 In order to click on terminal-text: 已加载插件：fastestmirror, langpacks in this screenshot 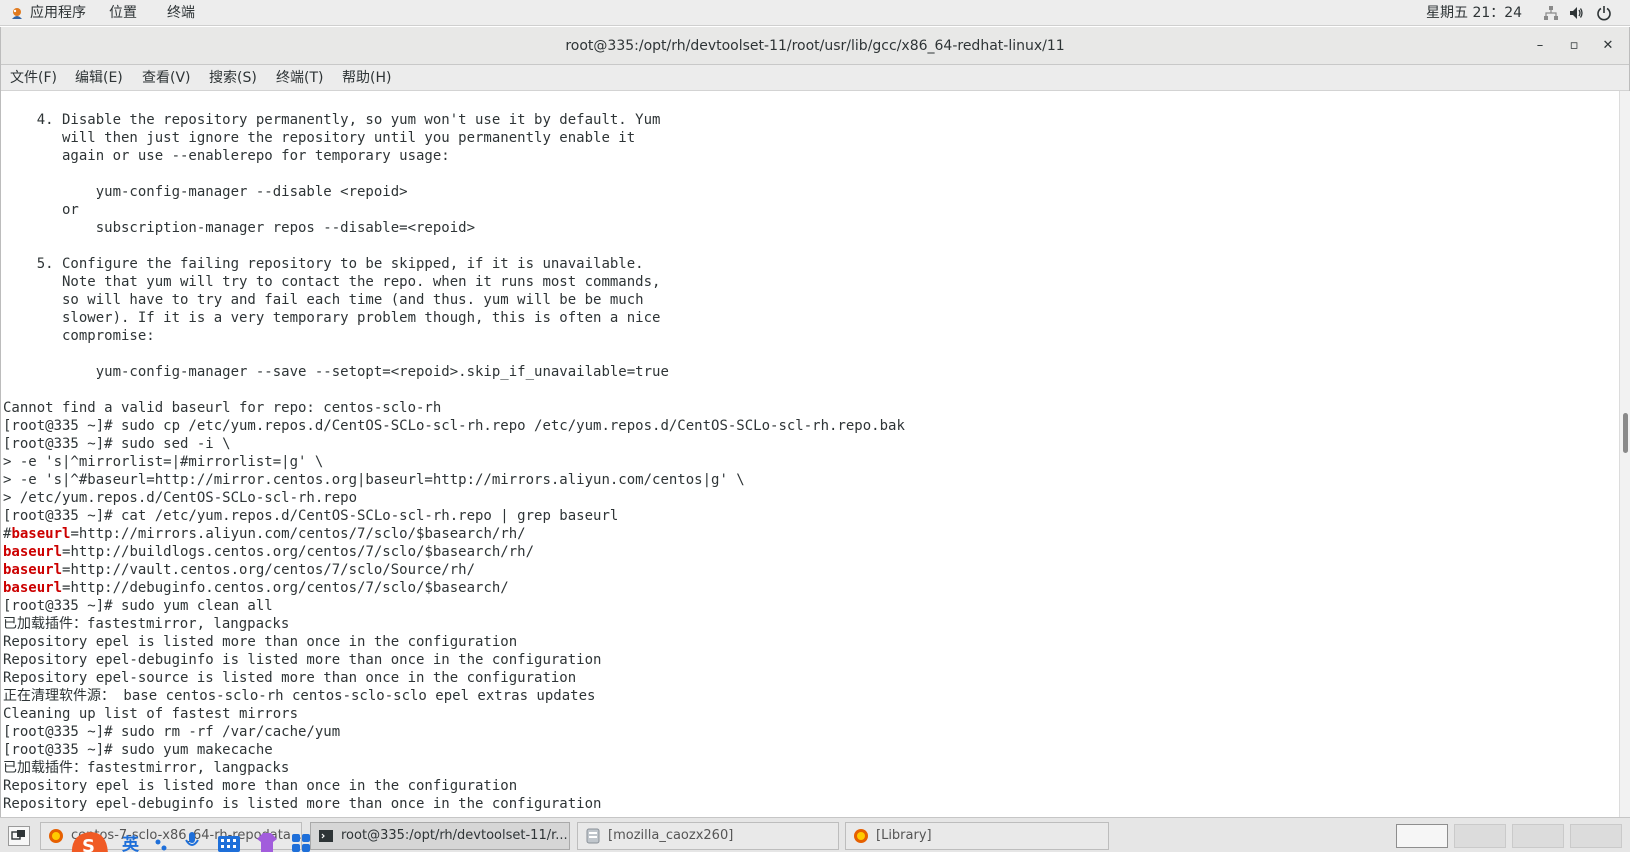, I will do `click(146, 768)`.